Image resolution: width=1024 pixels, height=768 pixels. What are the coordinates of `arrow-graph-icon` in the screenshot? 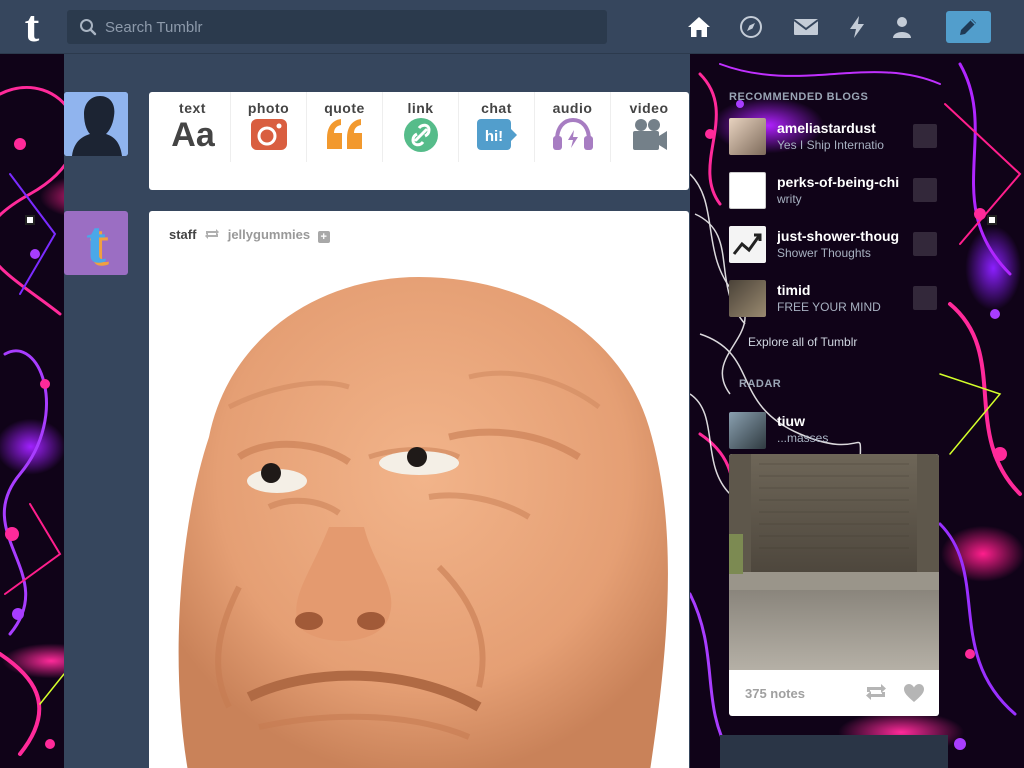 It's located at (747, 244).